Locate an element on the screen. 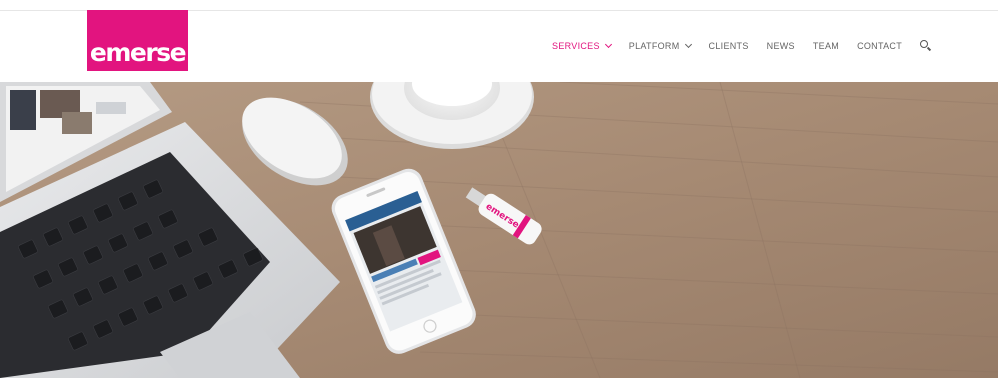  nav-clients-label: CLIENTS is located at coordinates (728, 46).